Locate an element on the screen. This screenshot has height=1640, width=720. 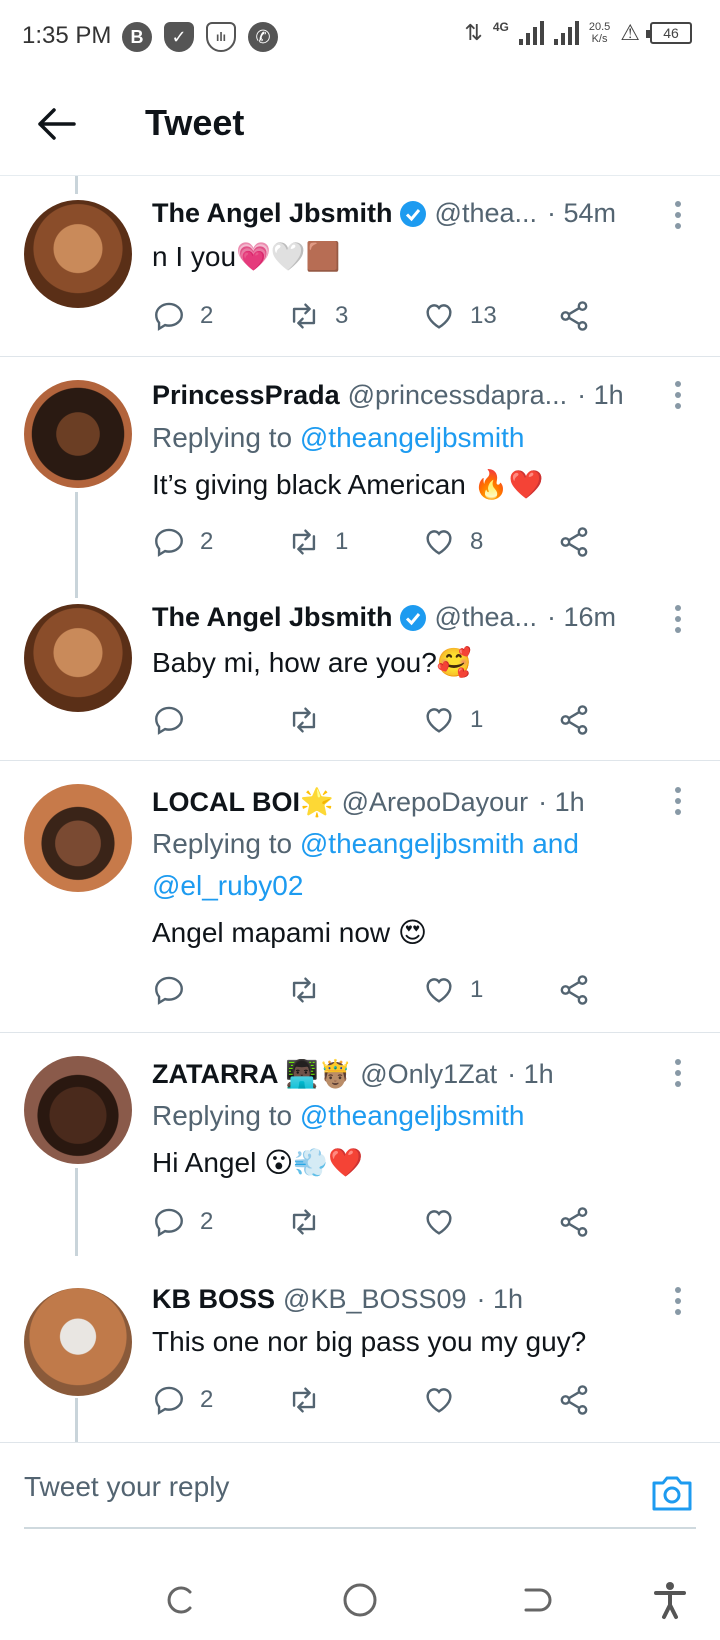
tweet-text: Angel mapami now 😍 is located at coordinates (290, 932).